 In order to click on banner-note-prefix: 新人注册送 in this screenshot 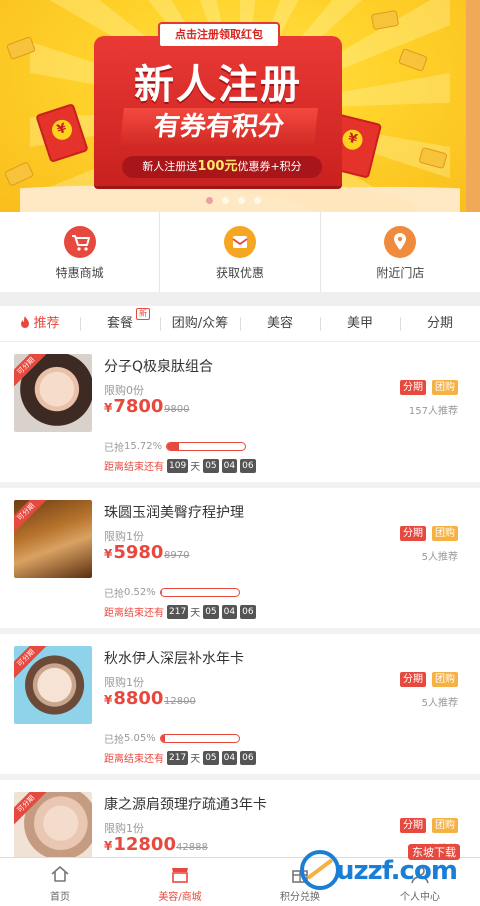, I will do `click(170, 166)`.